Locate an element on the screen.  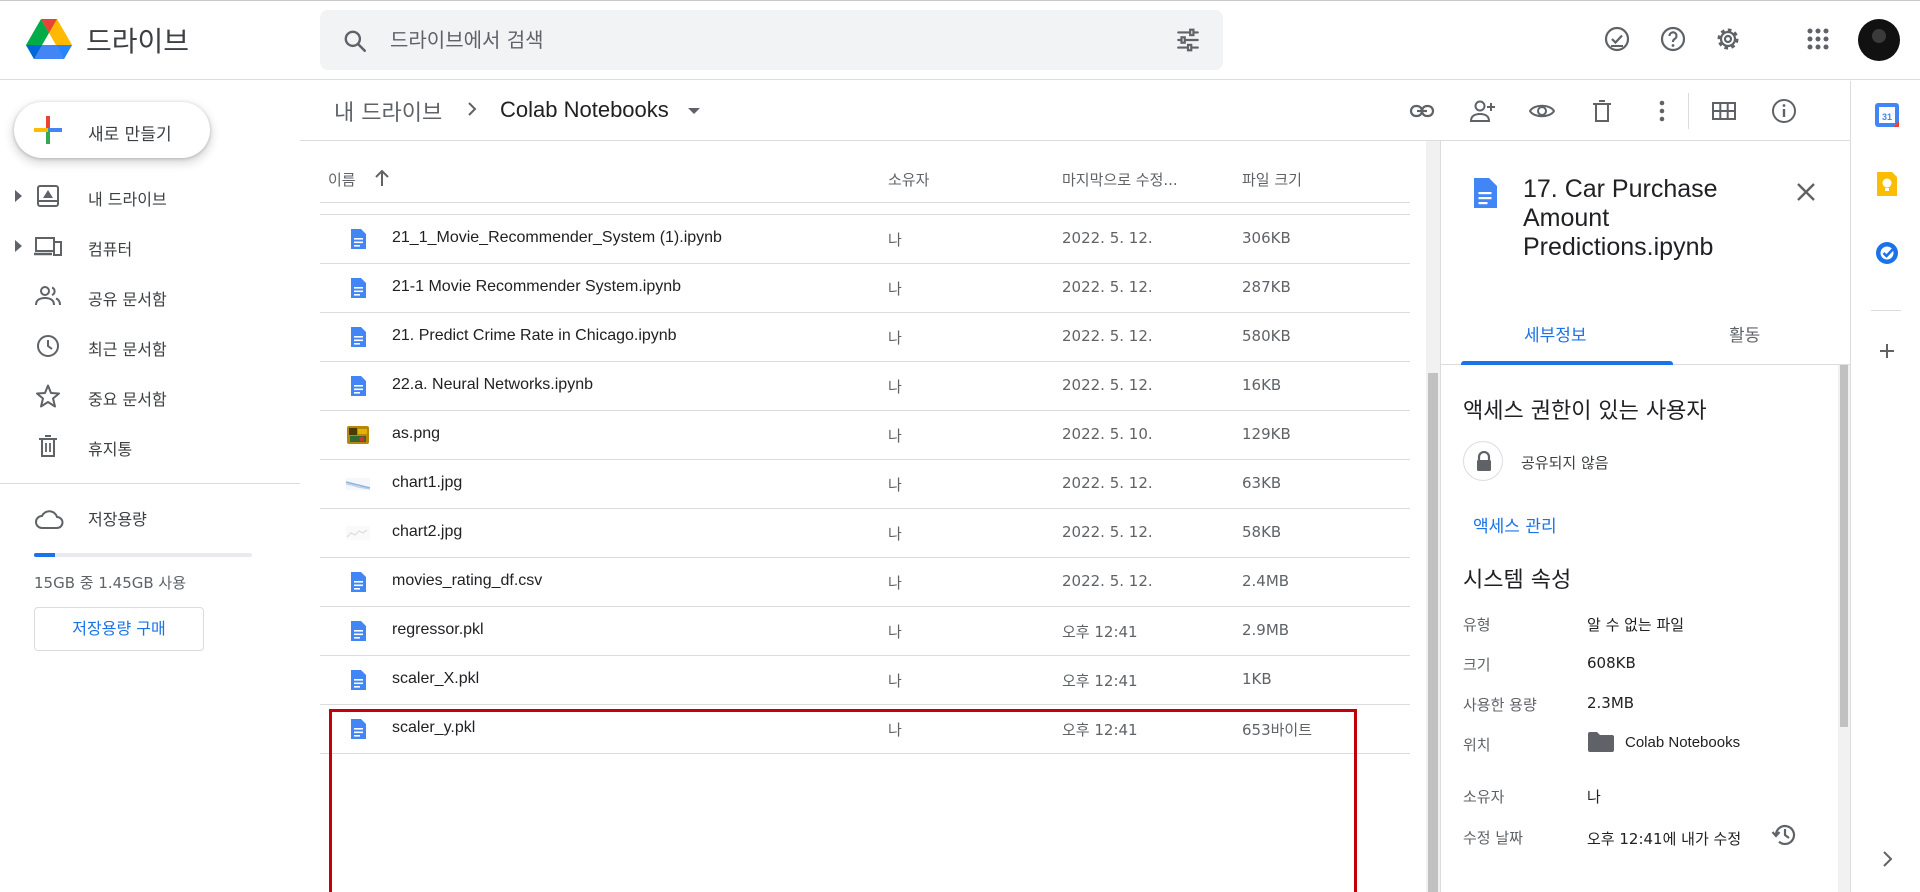
prop-owner-value: 나 is located at coordinates (1594, 797).